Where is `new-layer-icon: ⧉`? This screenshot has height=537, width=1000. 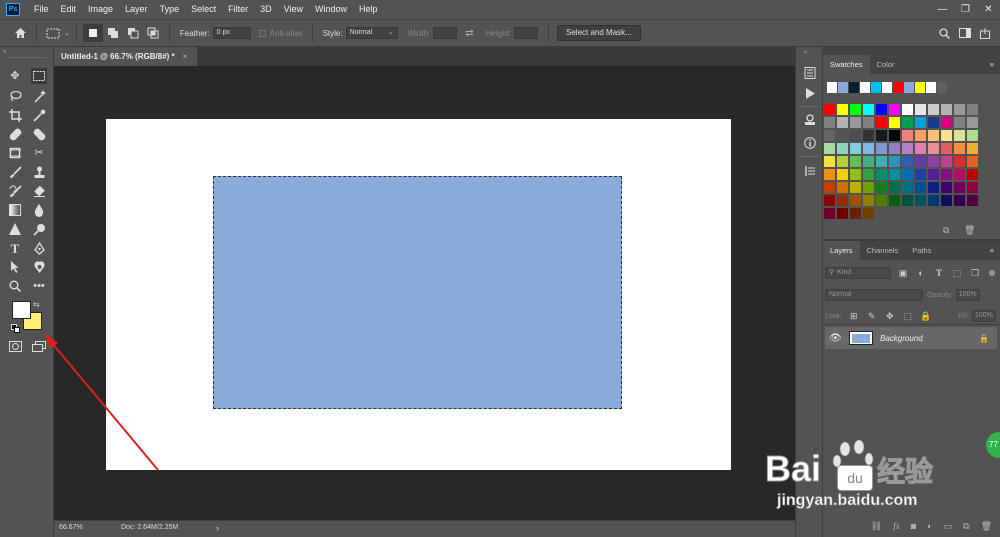
new-layer-icon: ⧉ is located at coordinates (966, 526).